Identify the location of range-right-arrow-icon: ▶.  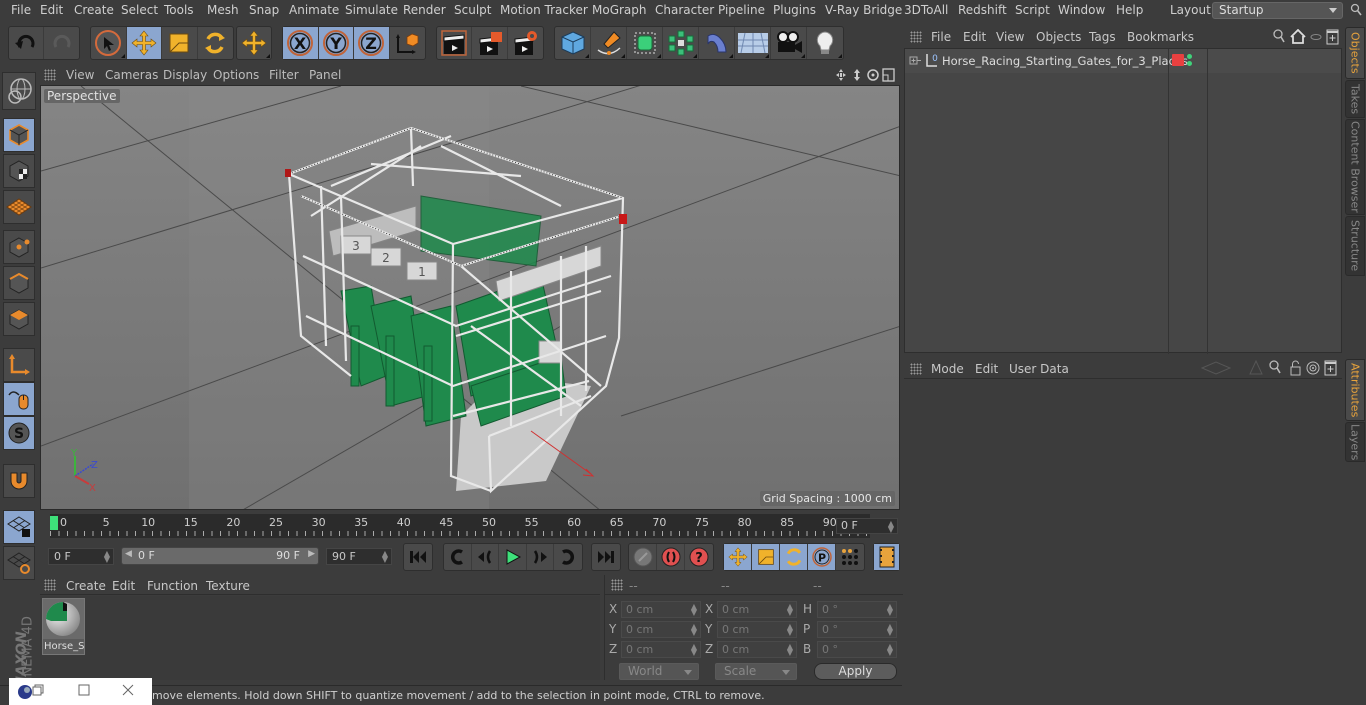
(311, 554).